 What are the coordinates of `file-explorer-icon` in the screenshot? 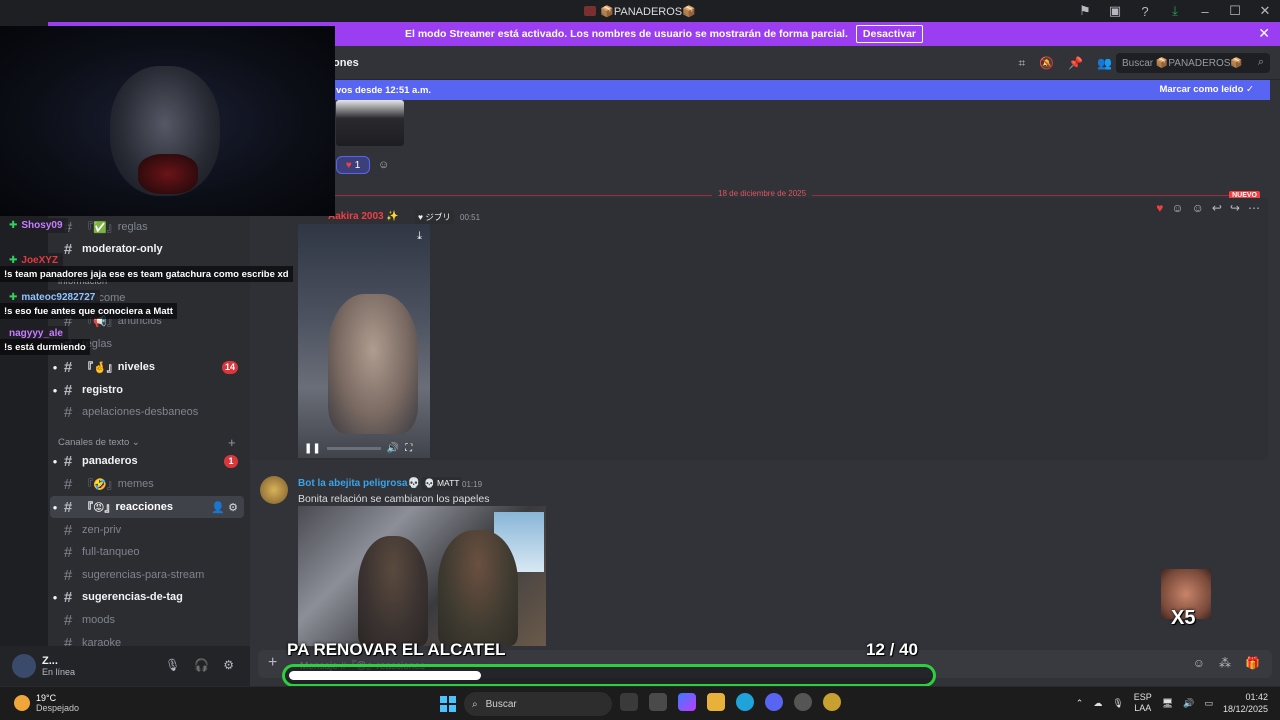 It's located at (716, 702).